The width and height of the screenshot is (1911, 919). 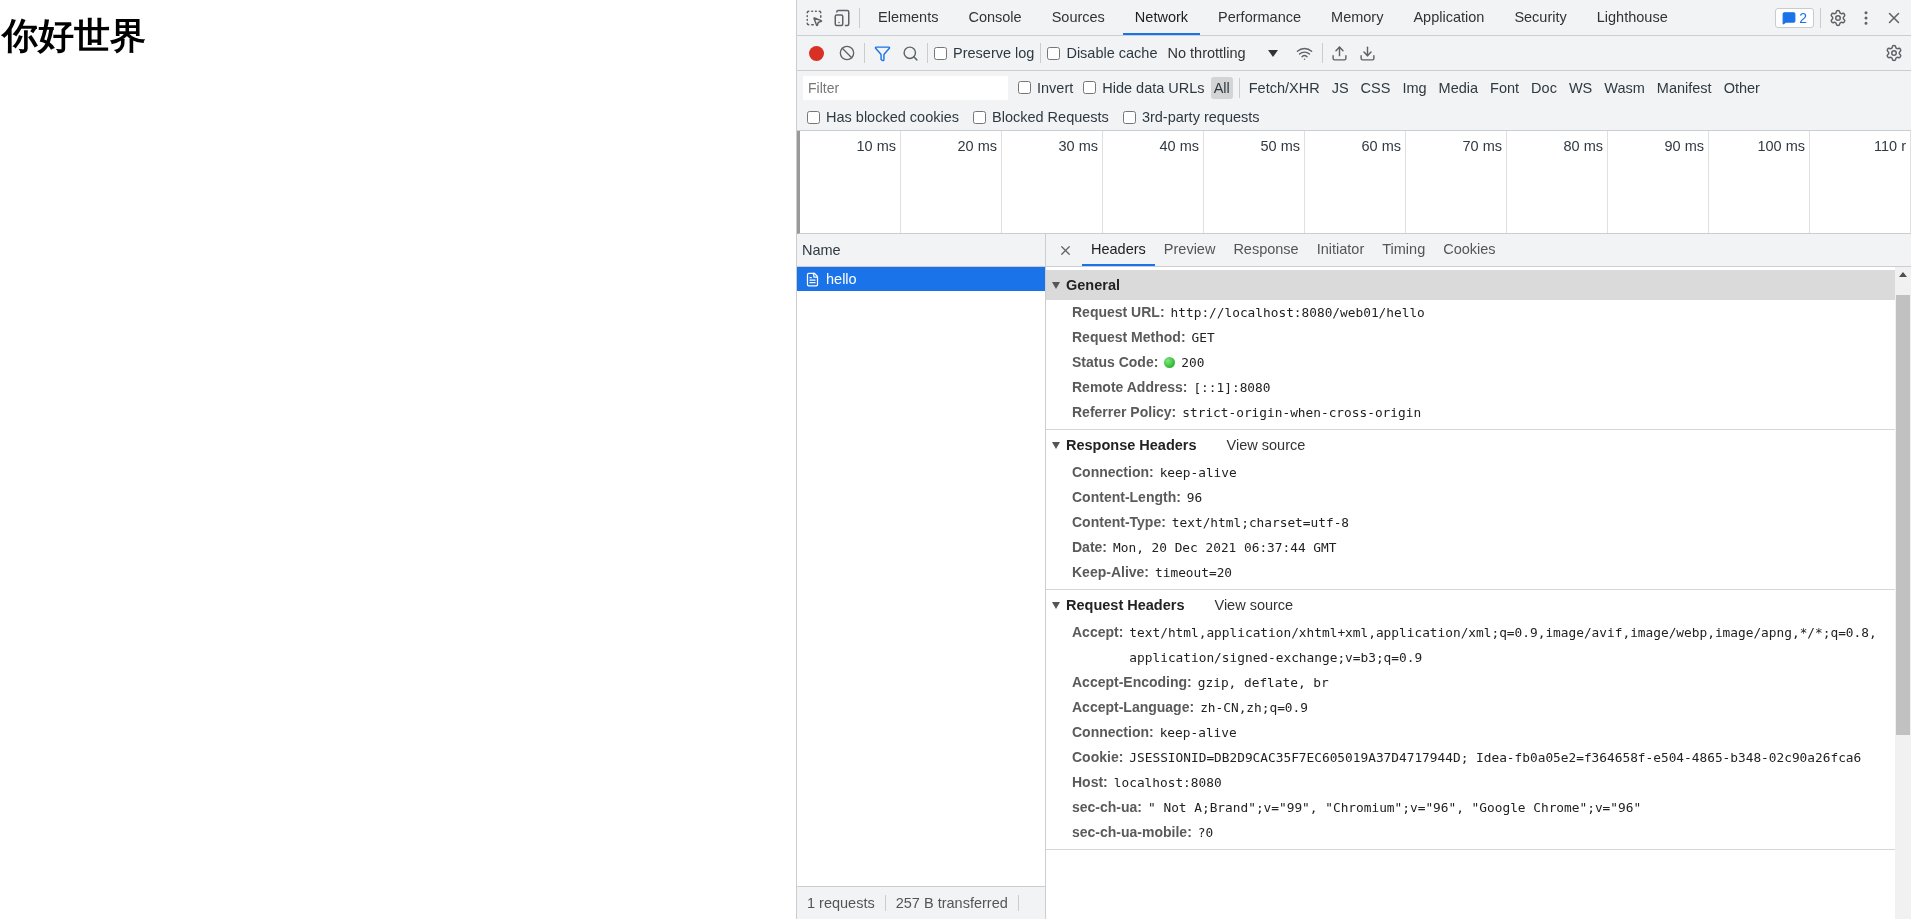 I want to click on timeline-tick: 80 ms, so click(x=1583, y=146).